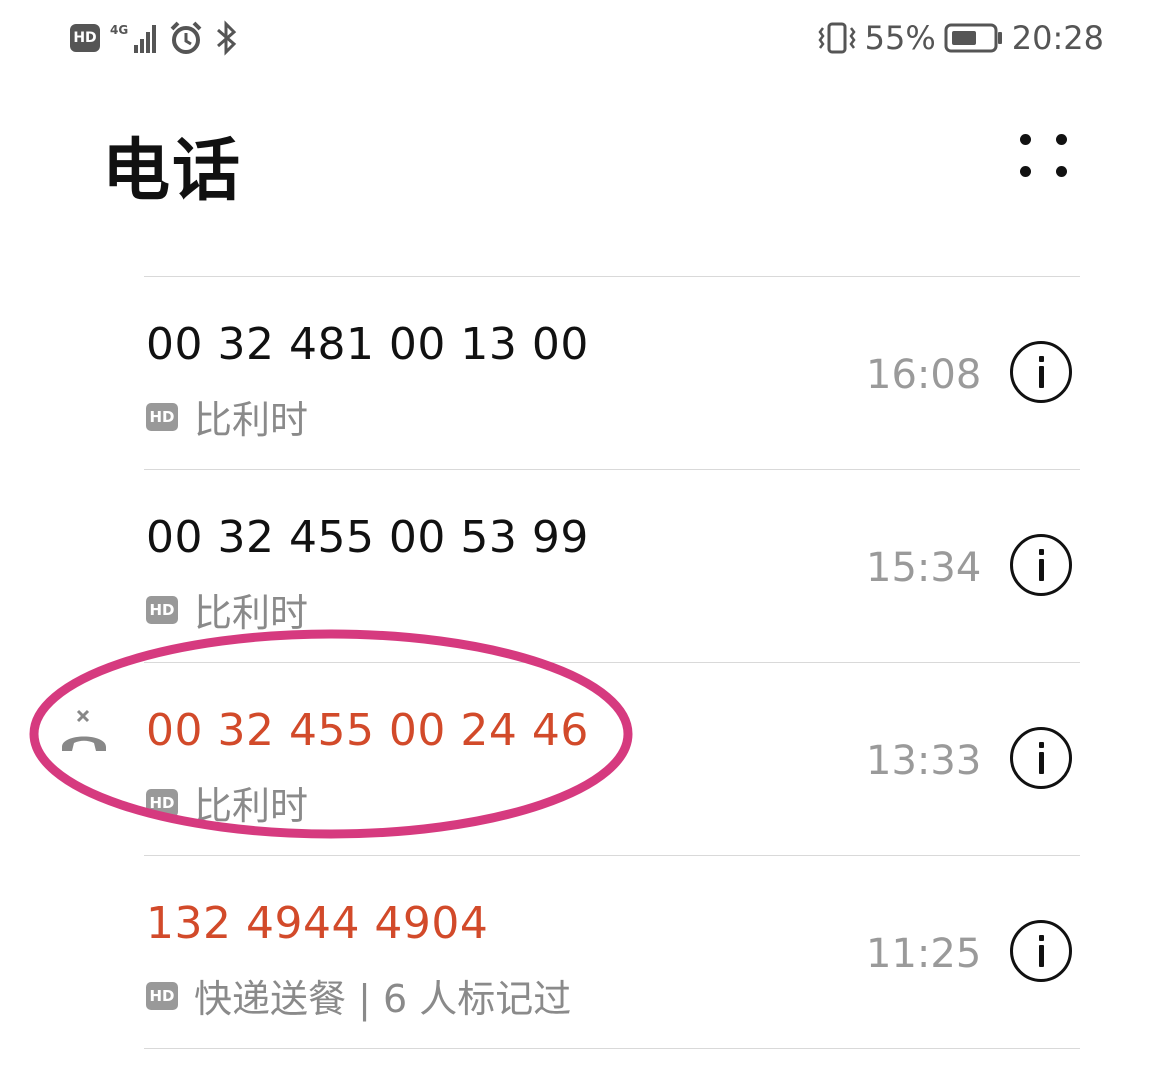 This screenshot has width=1176, height=1079. What do you see at coordinates (588, 39) in the screenshot?
I see `status-bar: HD 4G 55% 20:28` at bounding box center [588, 39].